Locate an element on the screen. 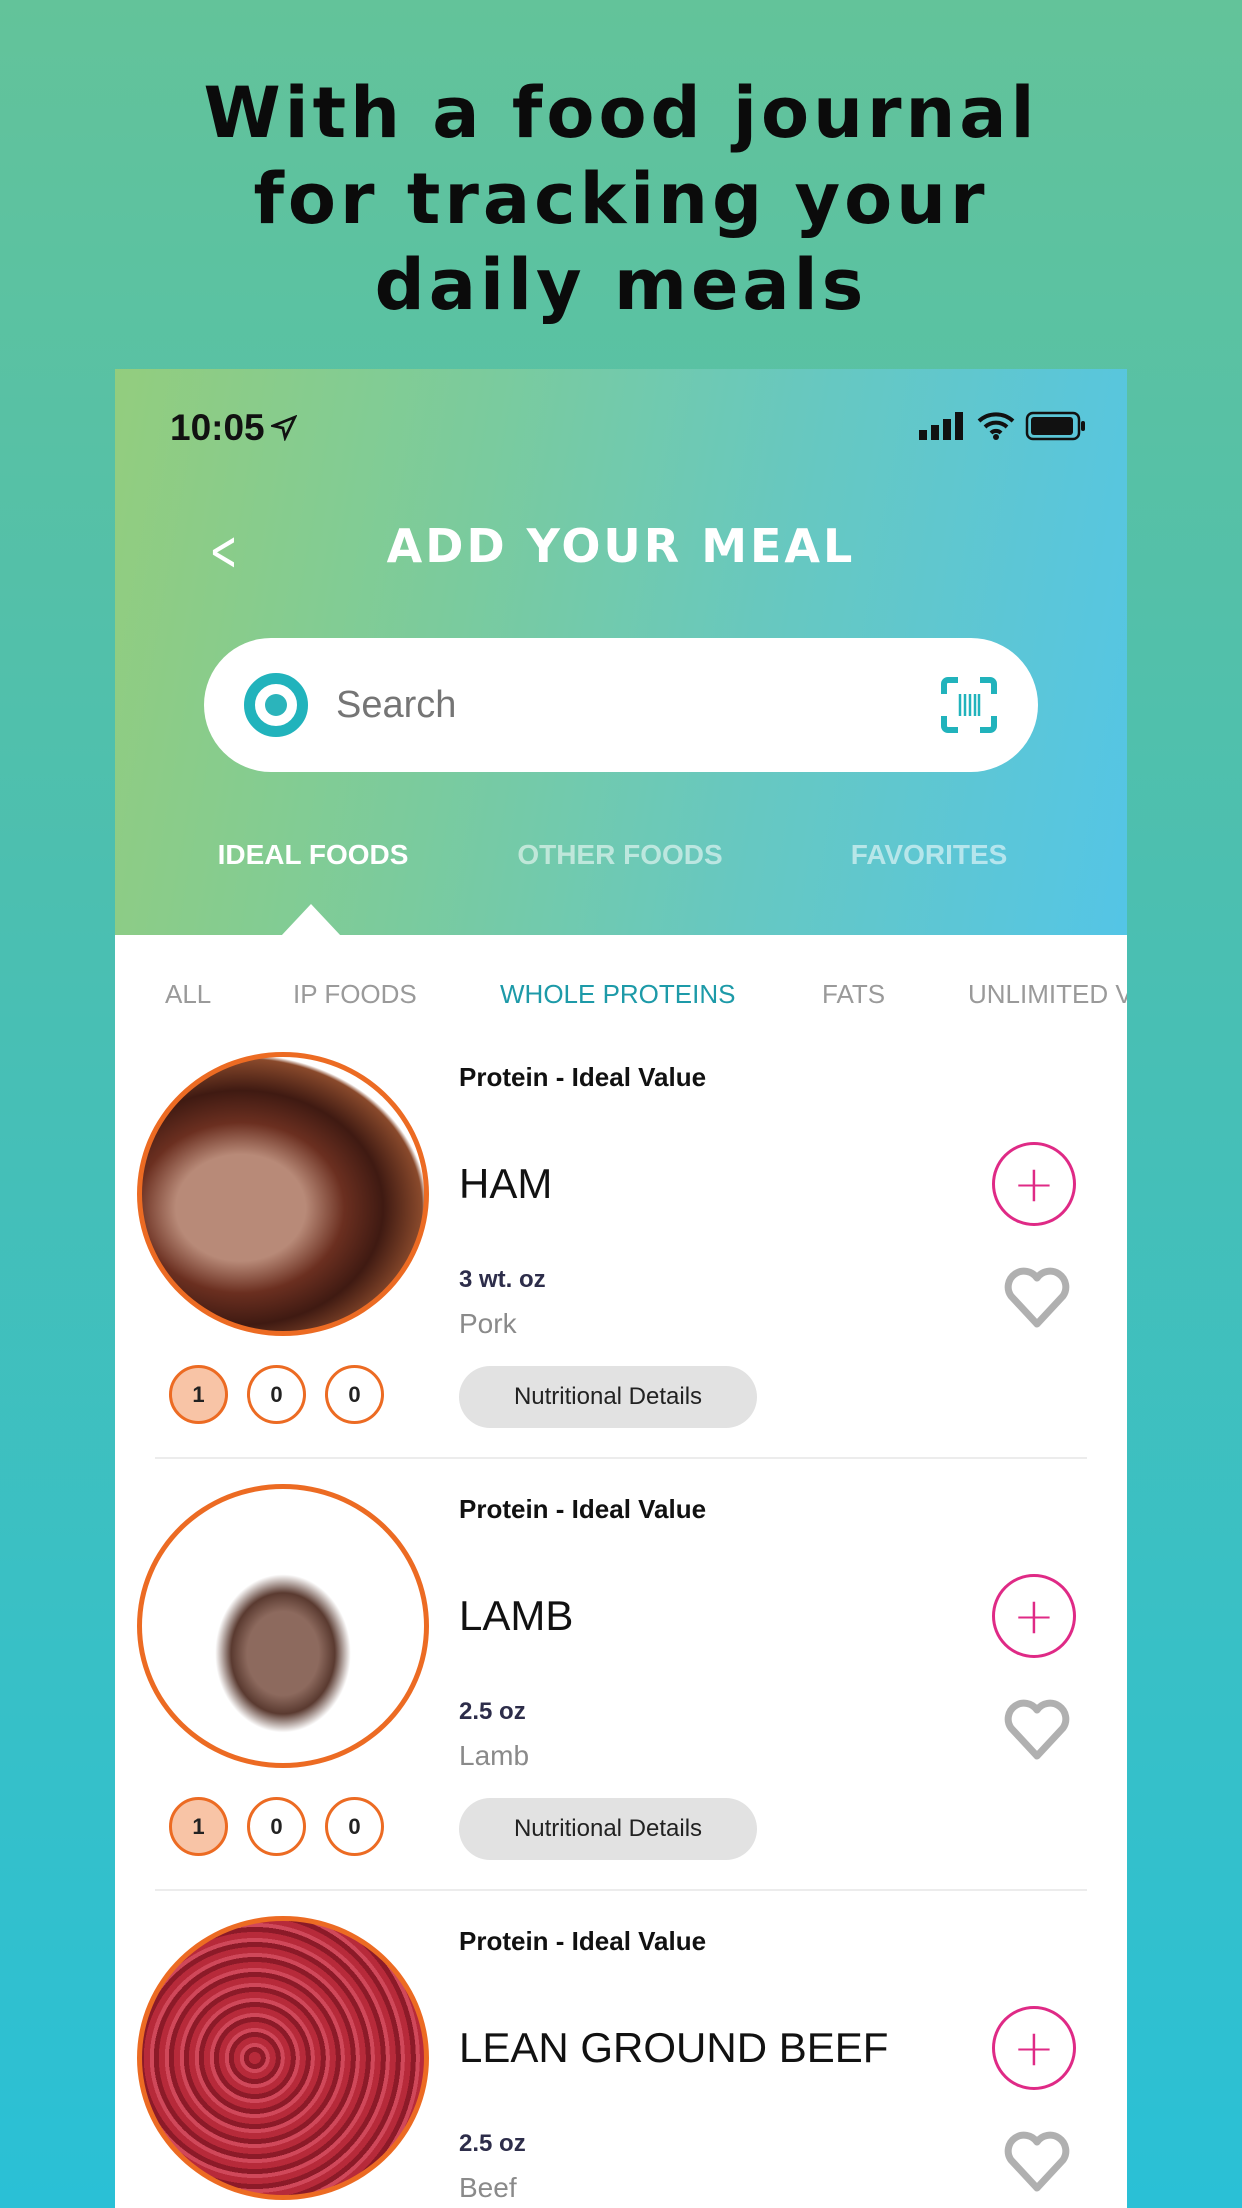 The image size is (1242, 2208). subtab-all: ALL is located at coordinates (188, 994).